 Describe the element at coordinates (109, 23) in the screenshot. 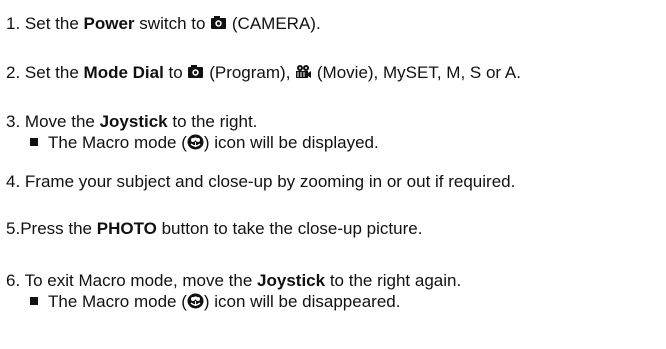

I see `step-keyword: Power` at that location.